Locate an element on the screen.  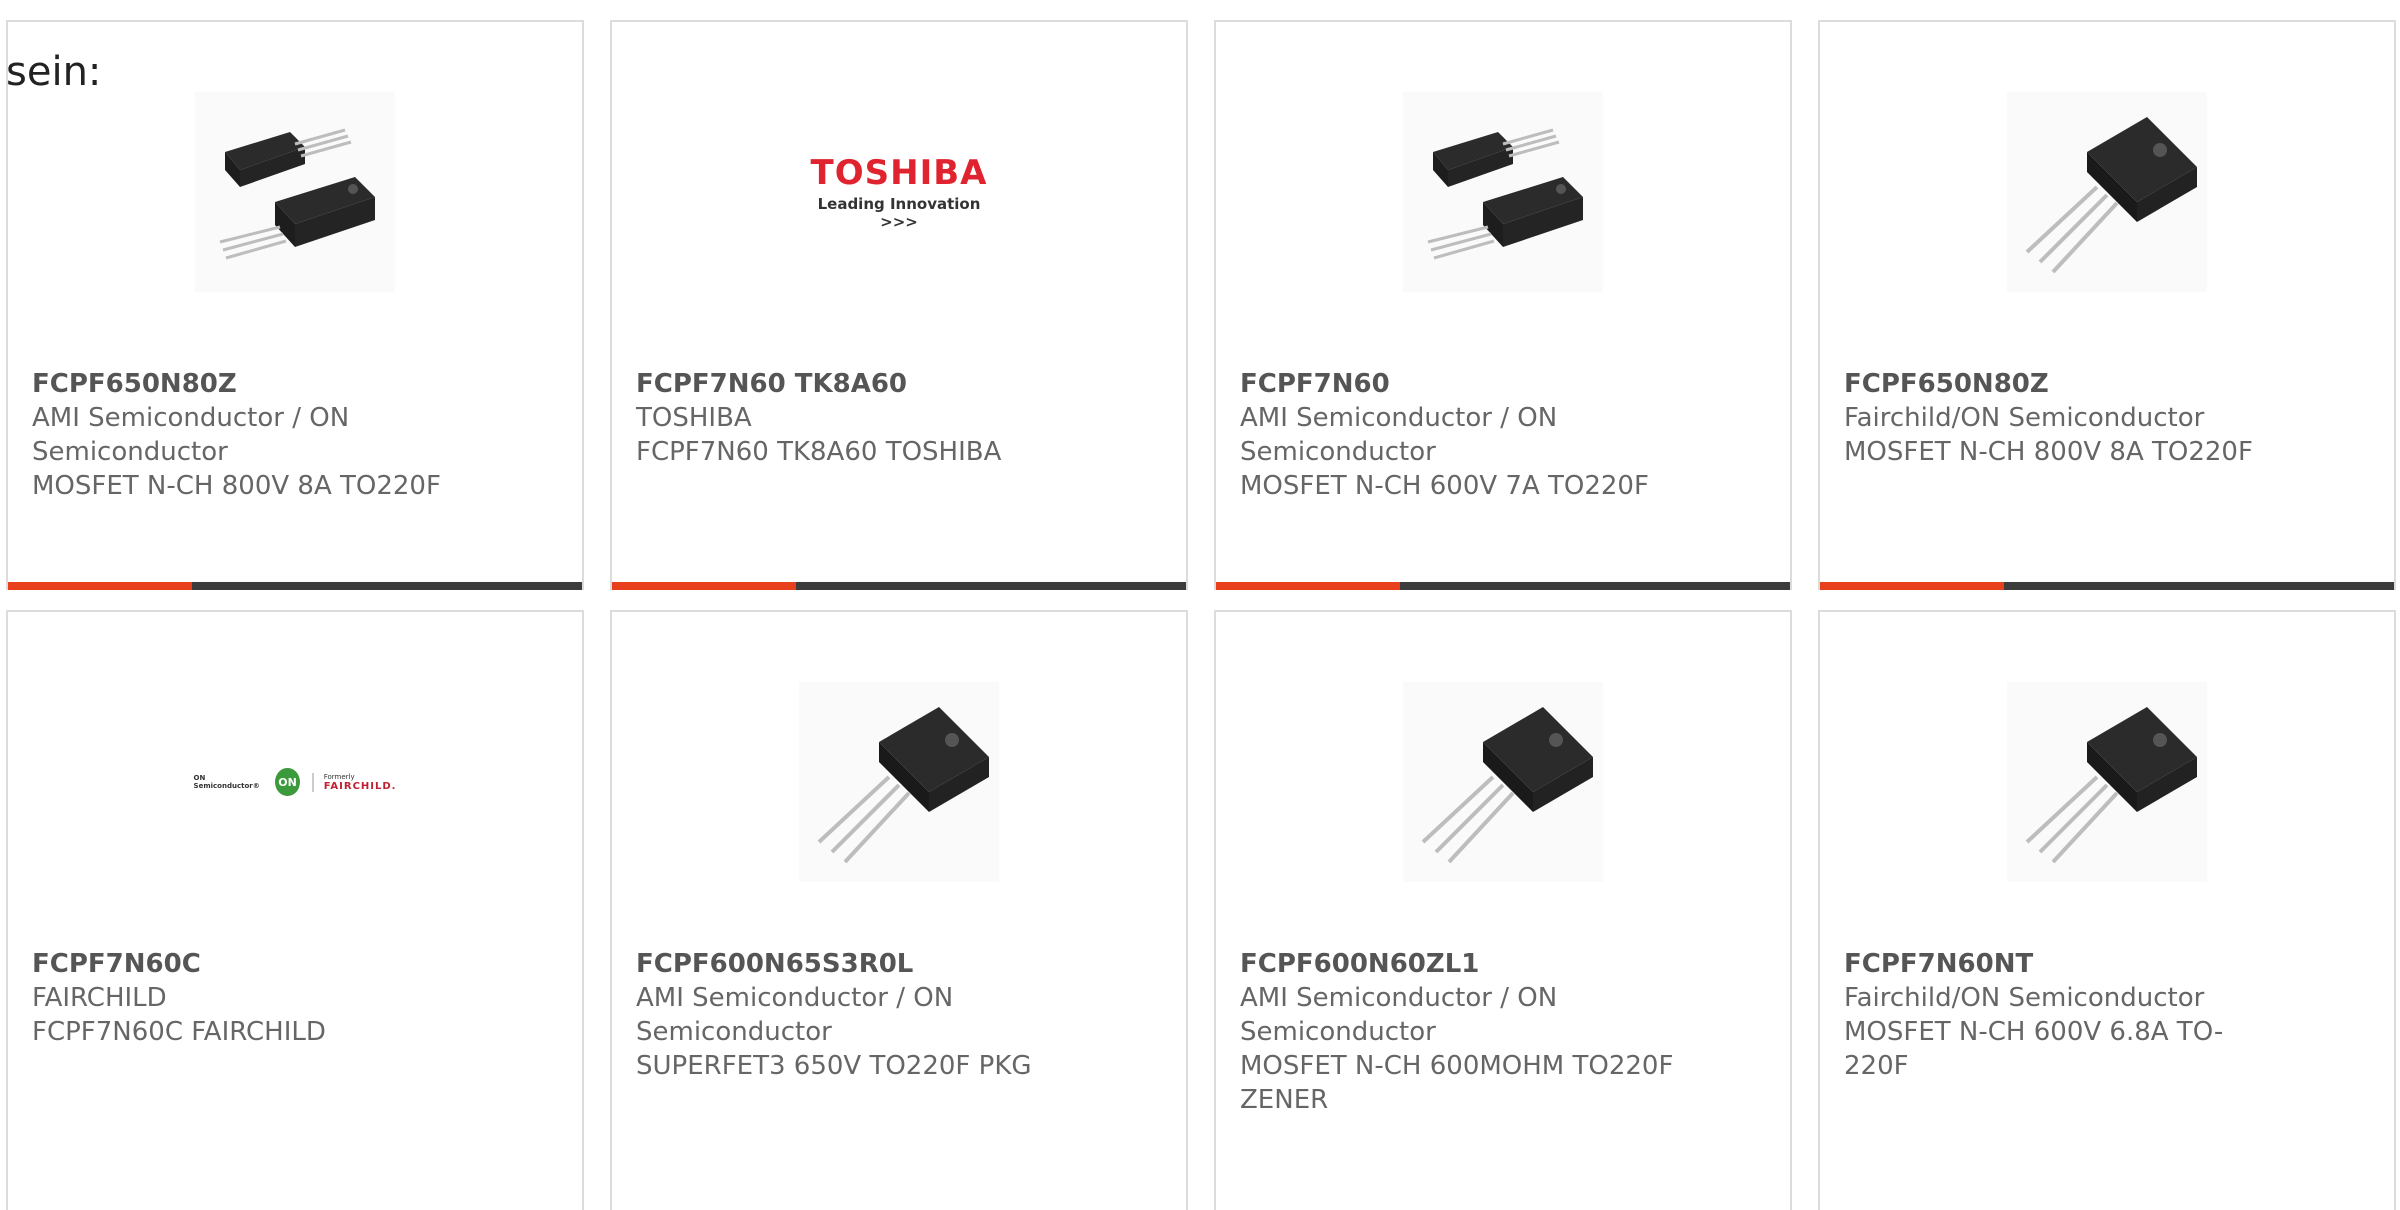
description: SUPERFET3 650V TO220F PKG is located at coordinates (834, 1066).